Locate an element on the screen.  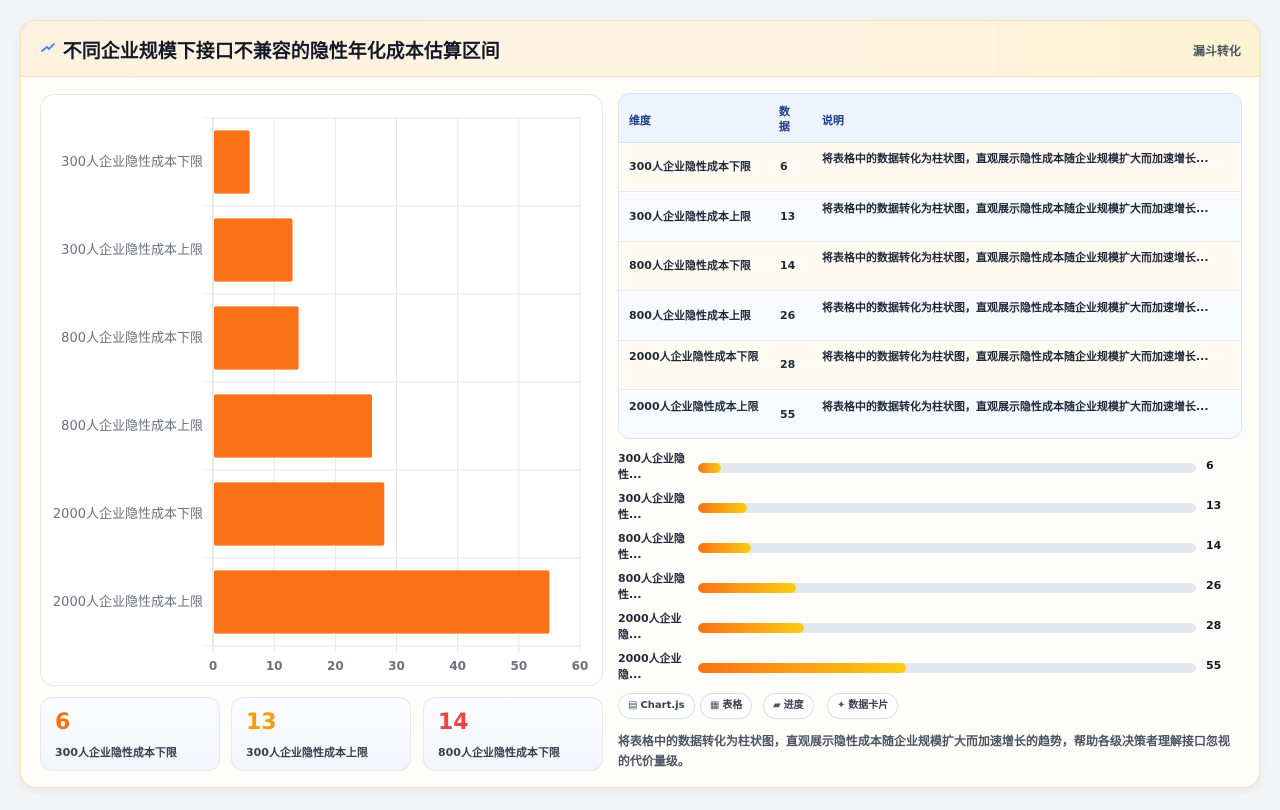
chip-chart: ▤ Chart.js is located at coordinates (656, 706).